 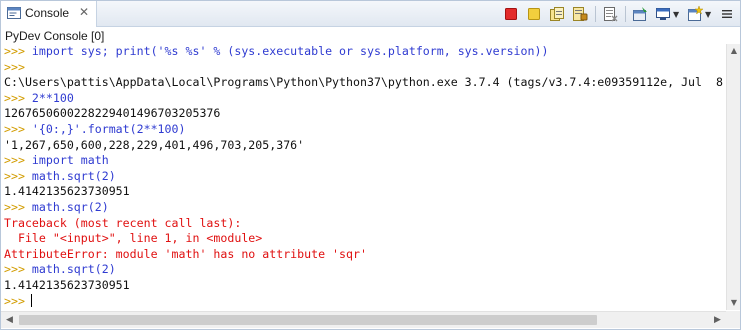 What do you see at coordinates (734, 303) in the screenshot?
I see `scroll-down-arrow-icon: ▼` at bounding box center [734, 303].